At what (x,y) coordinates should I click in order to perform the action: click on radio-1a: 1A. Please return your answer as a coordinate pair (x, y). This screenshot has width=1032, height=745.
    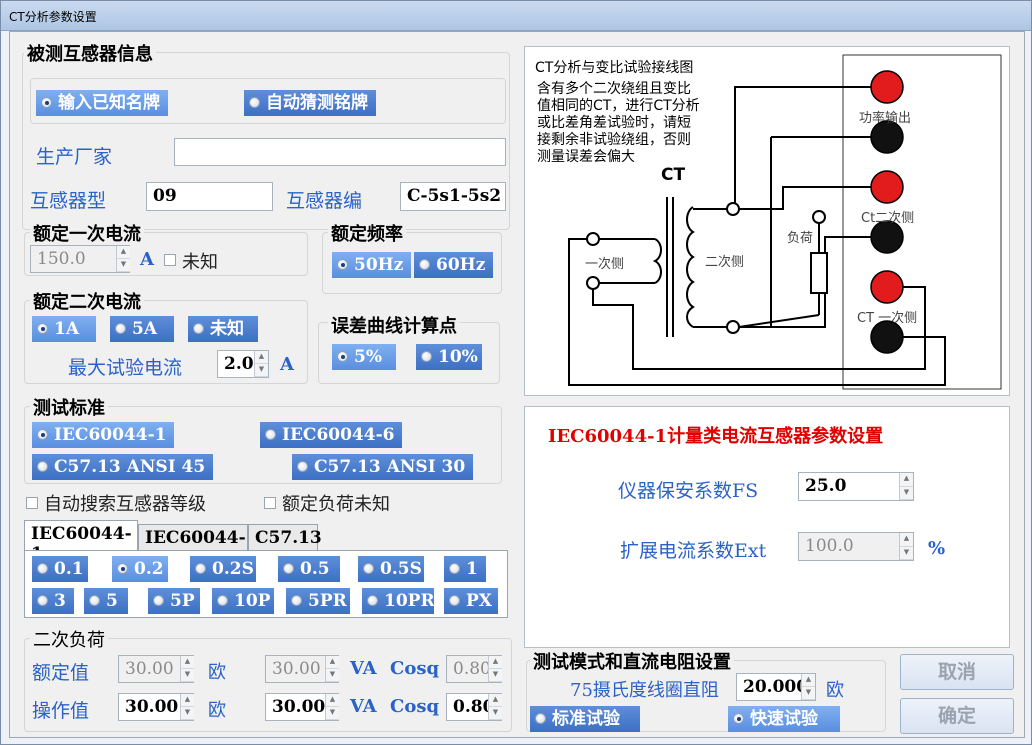
    Looking at the image, I should click on (64, 329).